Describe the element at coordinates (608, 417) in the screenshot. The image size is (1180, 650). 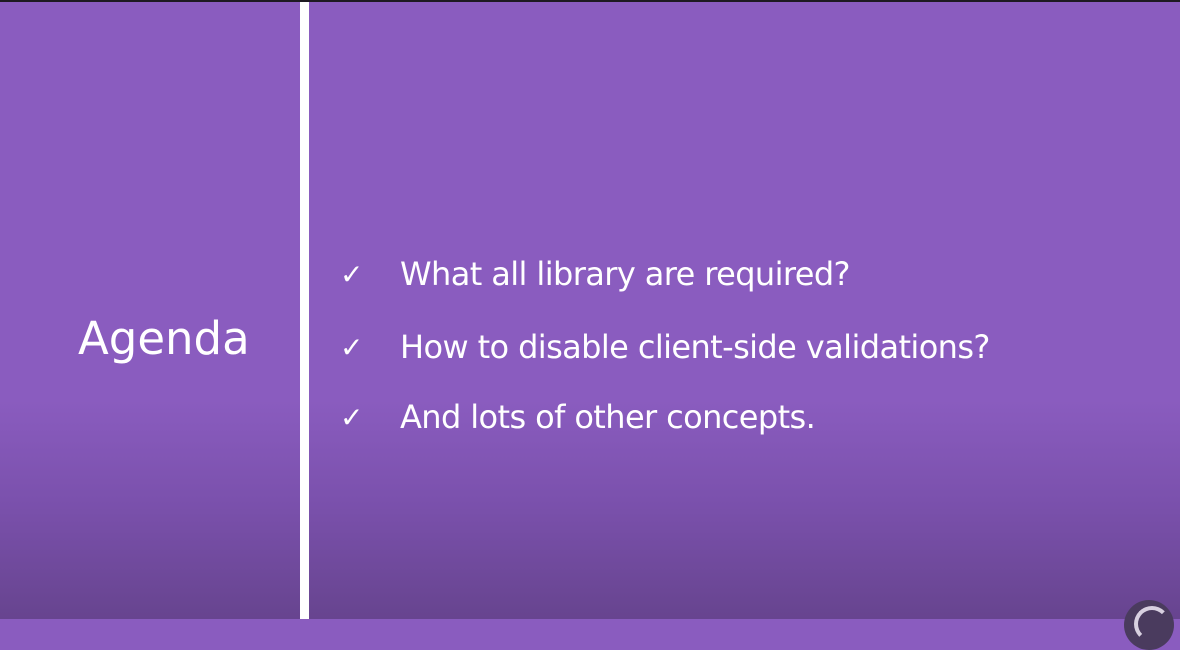
I see `agenda-item-text: And lots of other concepts.` at that location.